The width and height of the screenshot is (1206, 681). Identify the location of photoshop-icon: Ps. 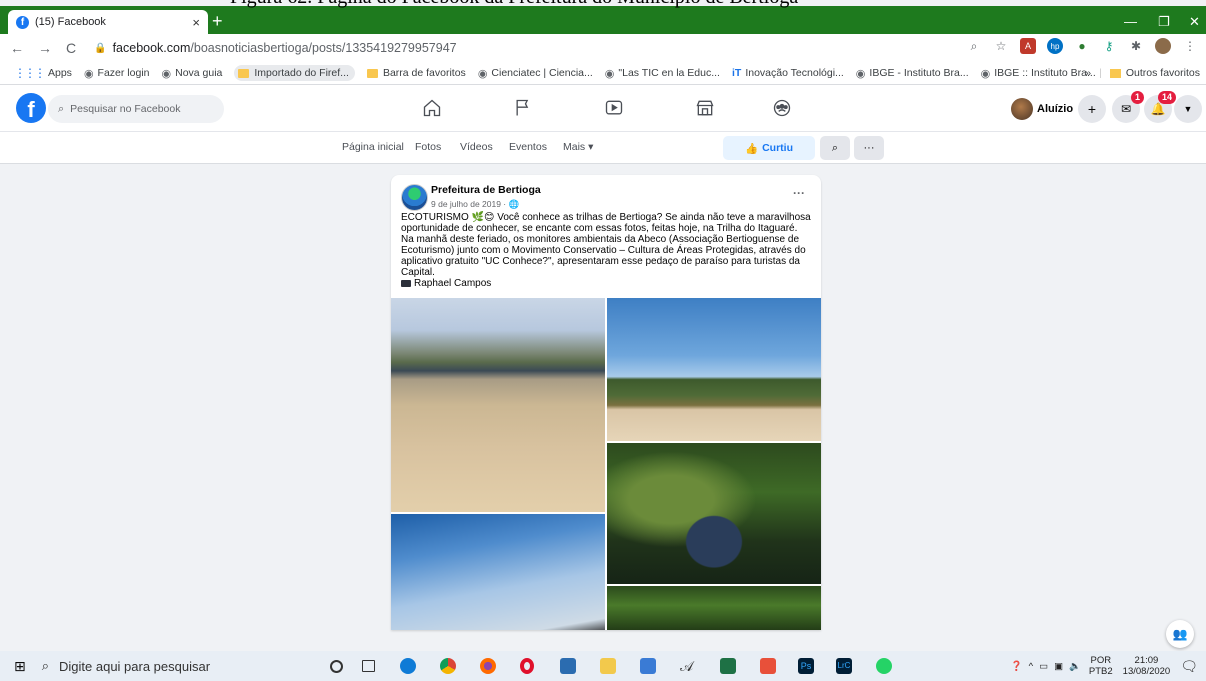
(806, 666).